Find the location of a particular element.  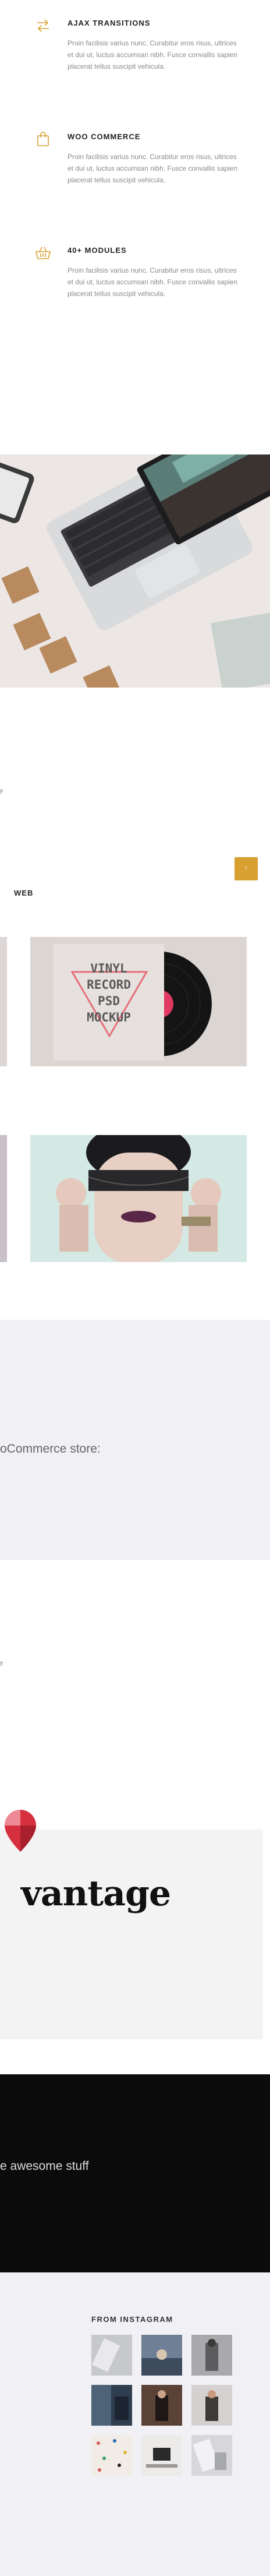

laptop-photo is located at coordinates (135, 571).